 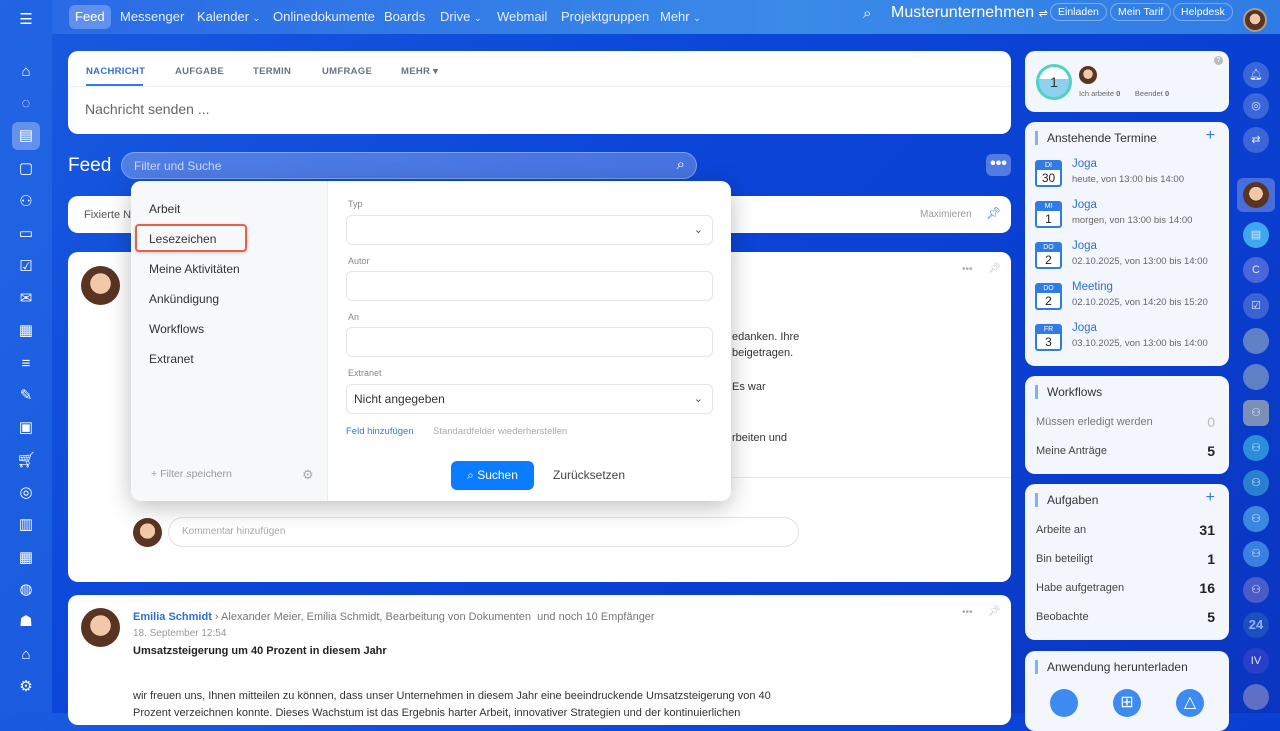 What do you see at coordinates (1256, 75) in the screenshot?
I see `bell-icon: 🔔︎` at bounding box center [1256, 75].